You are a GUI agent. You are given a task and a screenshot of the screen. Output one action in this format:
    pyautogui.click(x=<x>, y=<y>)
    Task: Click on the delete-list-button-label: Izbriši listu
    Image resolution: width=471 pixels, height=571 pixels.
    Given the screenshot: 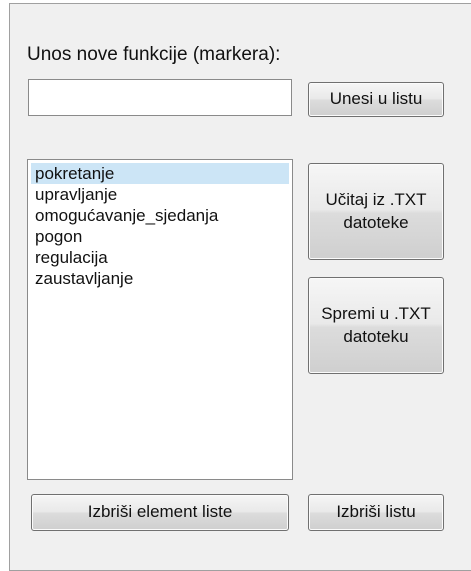 What is the action you would take?
    pyautogui.click(x=376, y=512)
    